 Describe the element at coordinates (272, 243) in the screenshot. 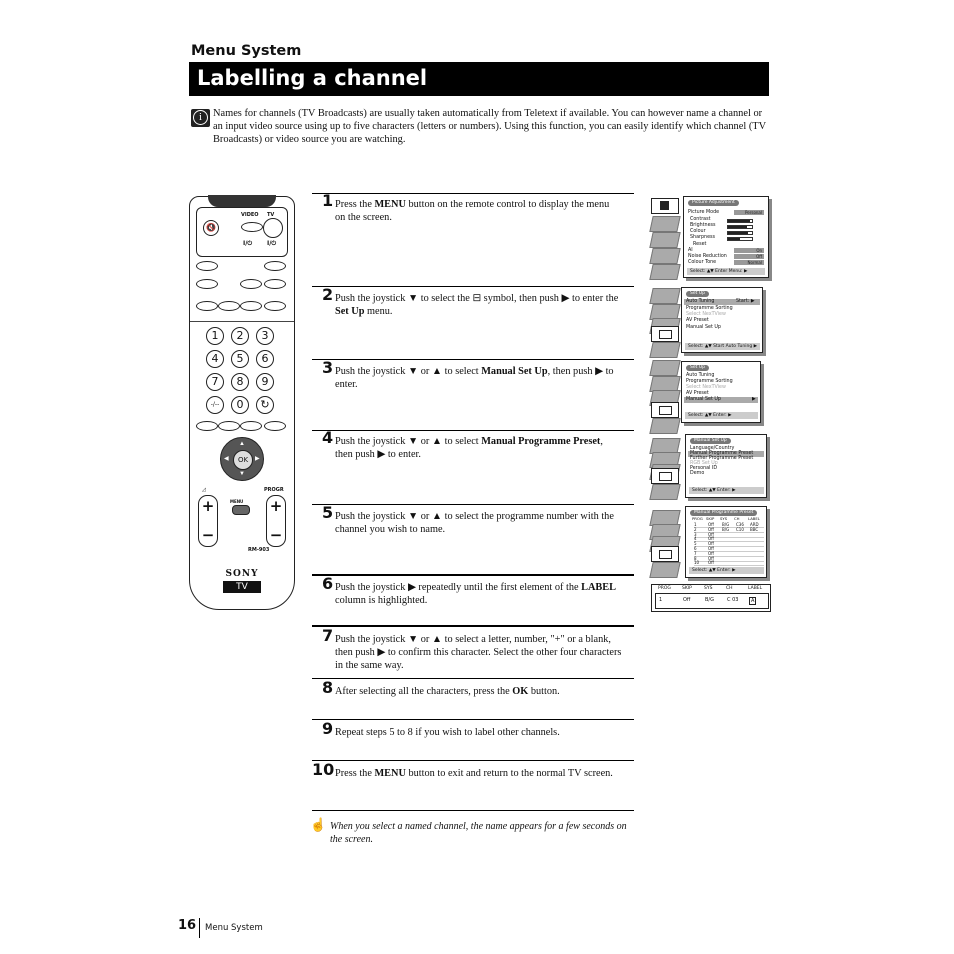

I see `tv-power-symbol: I/⏻` at that location.